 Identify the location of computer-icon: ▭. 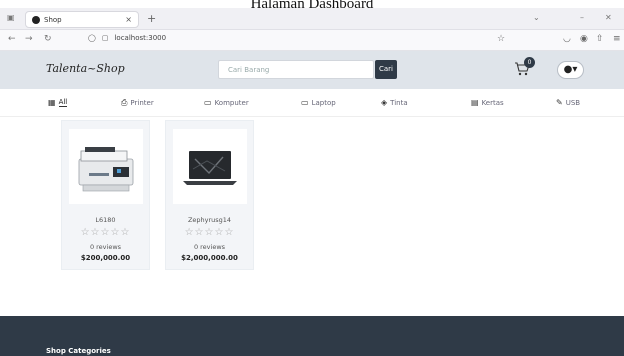
(208, 102).